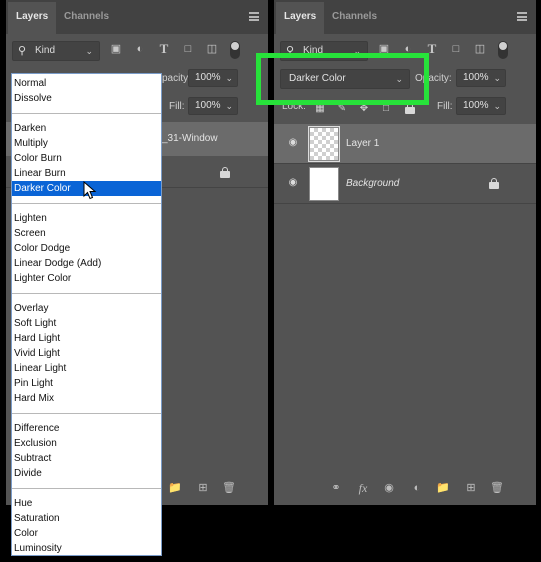  Describe the element at coordinates (336, 488) in the screenshot. I see `link-layers-icon: ⚭` at that location.